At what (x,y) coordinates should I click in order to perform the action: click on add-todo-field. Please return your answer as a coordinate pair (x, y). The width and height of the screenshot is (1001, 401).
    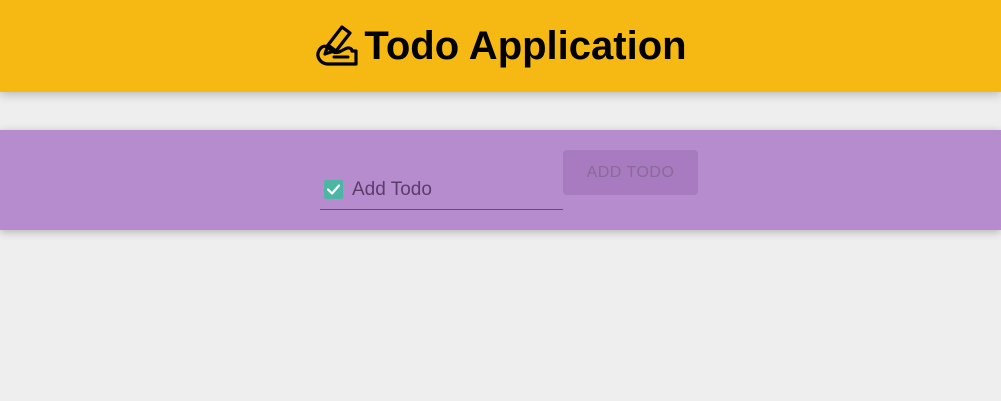
    Looking at the image, I should click on (441, 190).